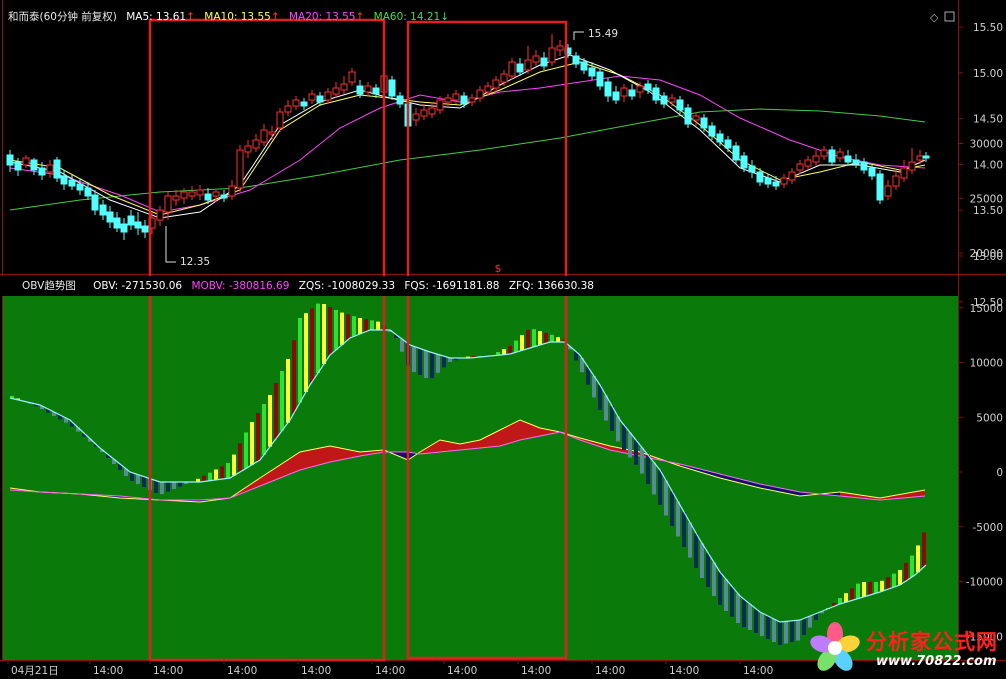 The image size is (1006, 679). I want to click on flower-logo-icon, so click(835, 646).